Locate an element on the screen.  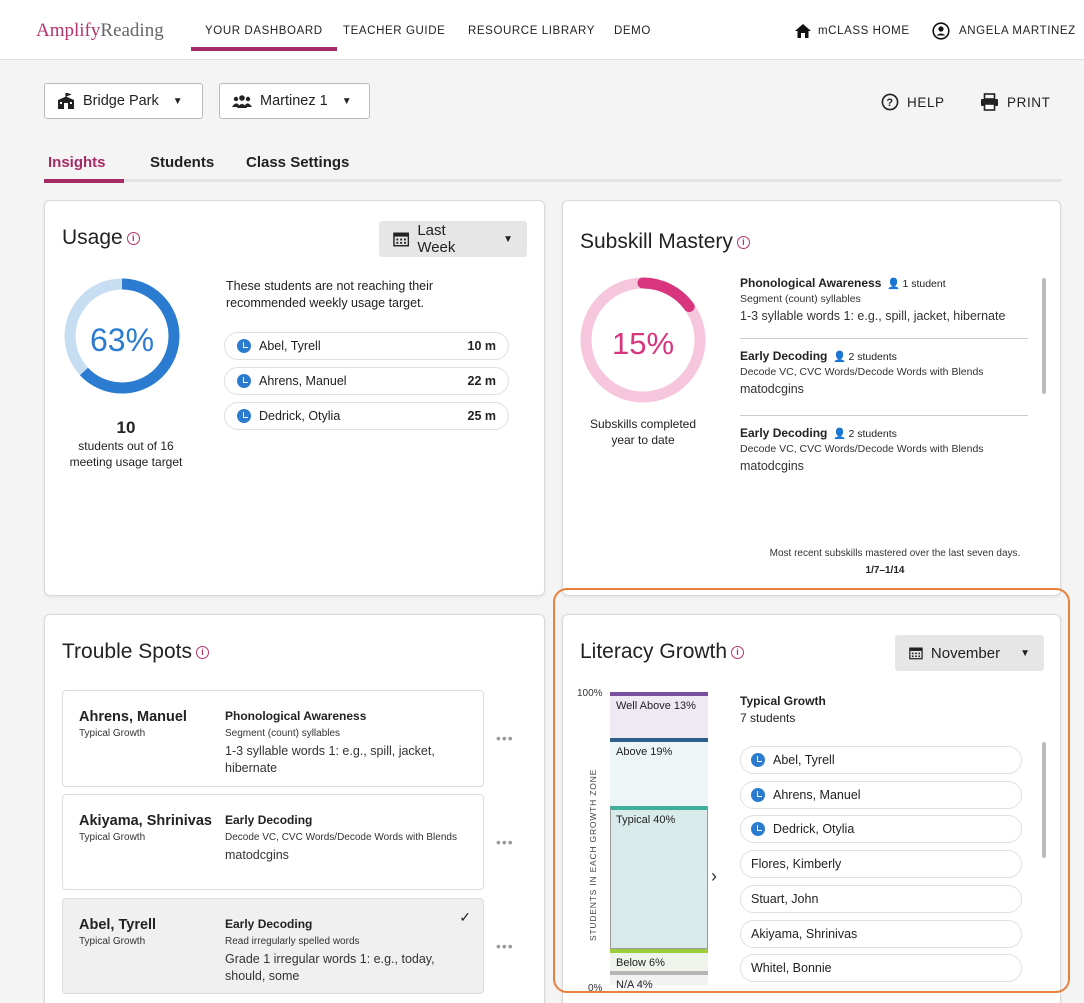
usage-student-row: Abel, Tyrell 10 m is located at coordinates (366, 346).